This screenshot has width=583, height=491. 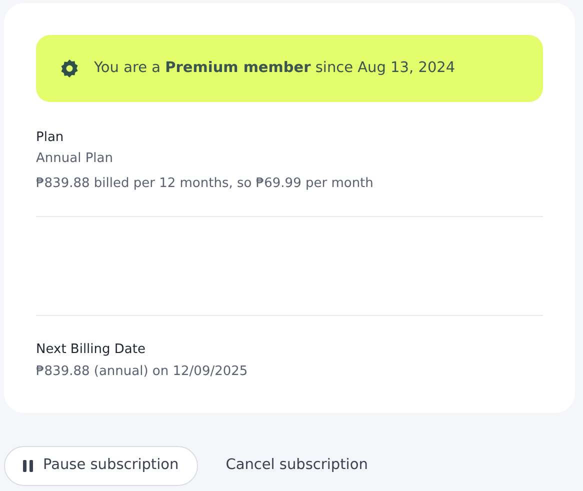 I want to click on cancel-button: Cancel subscription, so click(x=297, y=466).